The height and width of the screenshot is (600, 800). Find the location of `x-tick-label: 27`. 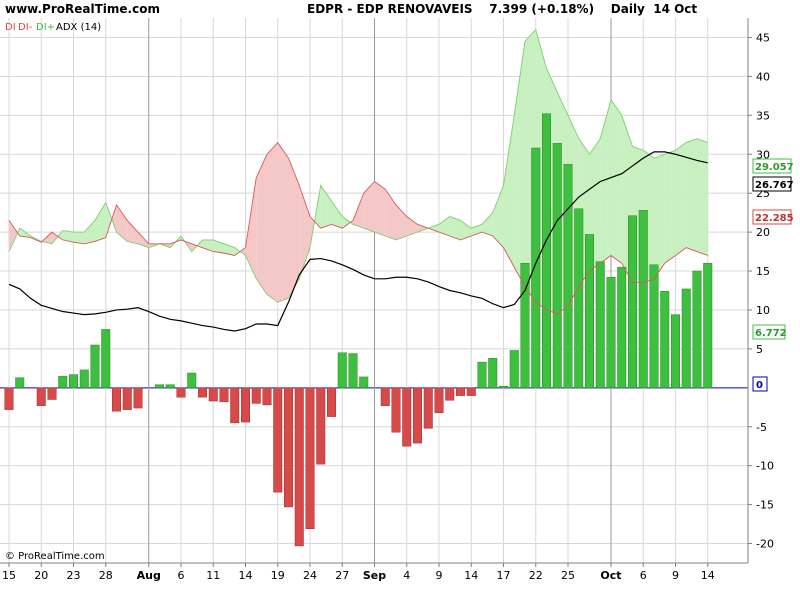

x-tick-label: 27 is located at coordinates (342, 575).